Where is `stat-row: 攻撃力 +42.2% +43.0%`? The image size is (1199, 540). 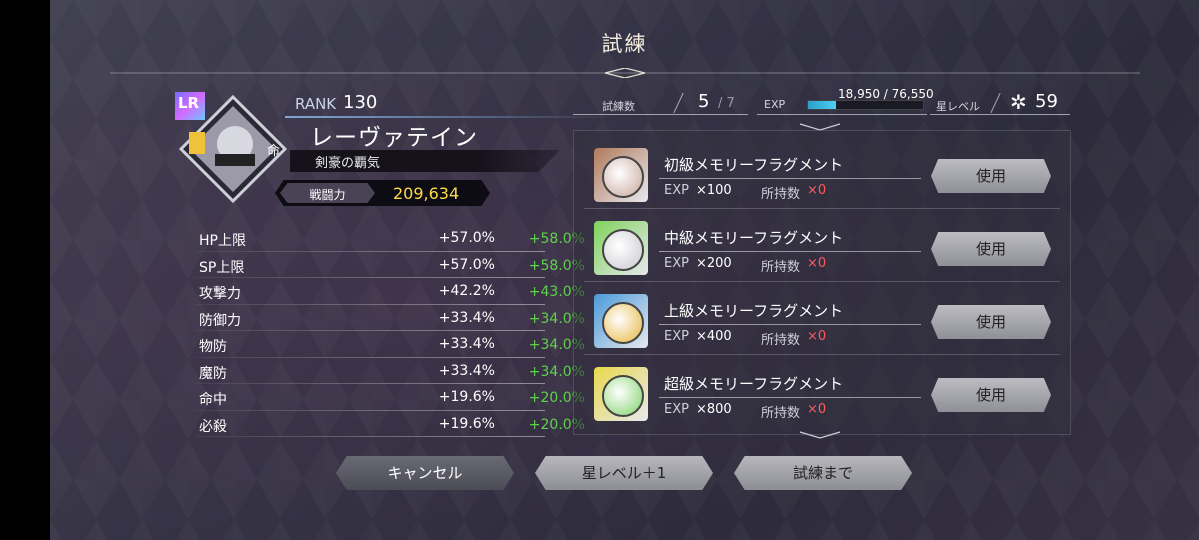 stat-row: 攻撃力 +42.2% +43.0% is located at coordinates (390, 292).